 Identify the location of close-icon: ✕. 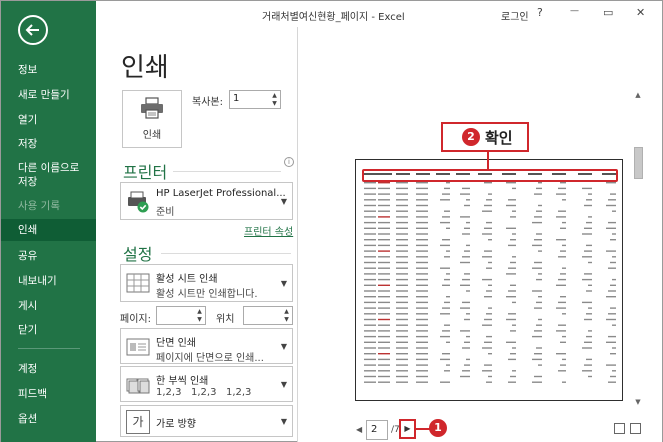
(640, 12).